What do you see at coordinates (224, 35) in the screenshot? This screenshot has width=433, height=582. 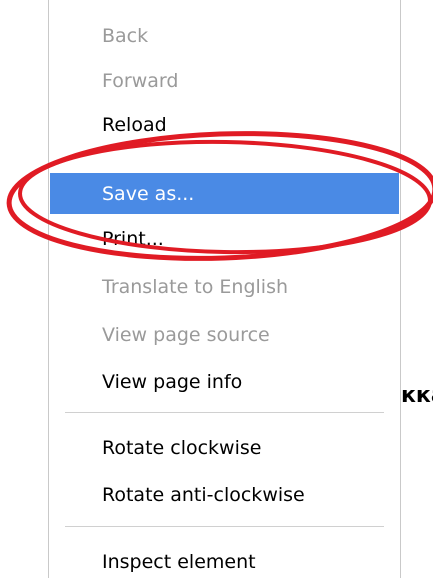 I see `menu-item-back: Back` at bounding box center [224, 35].